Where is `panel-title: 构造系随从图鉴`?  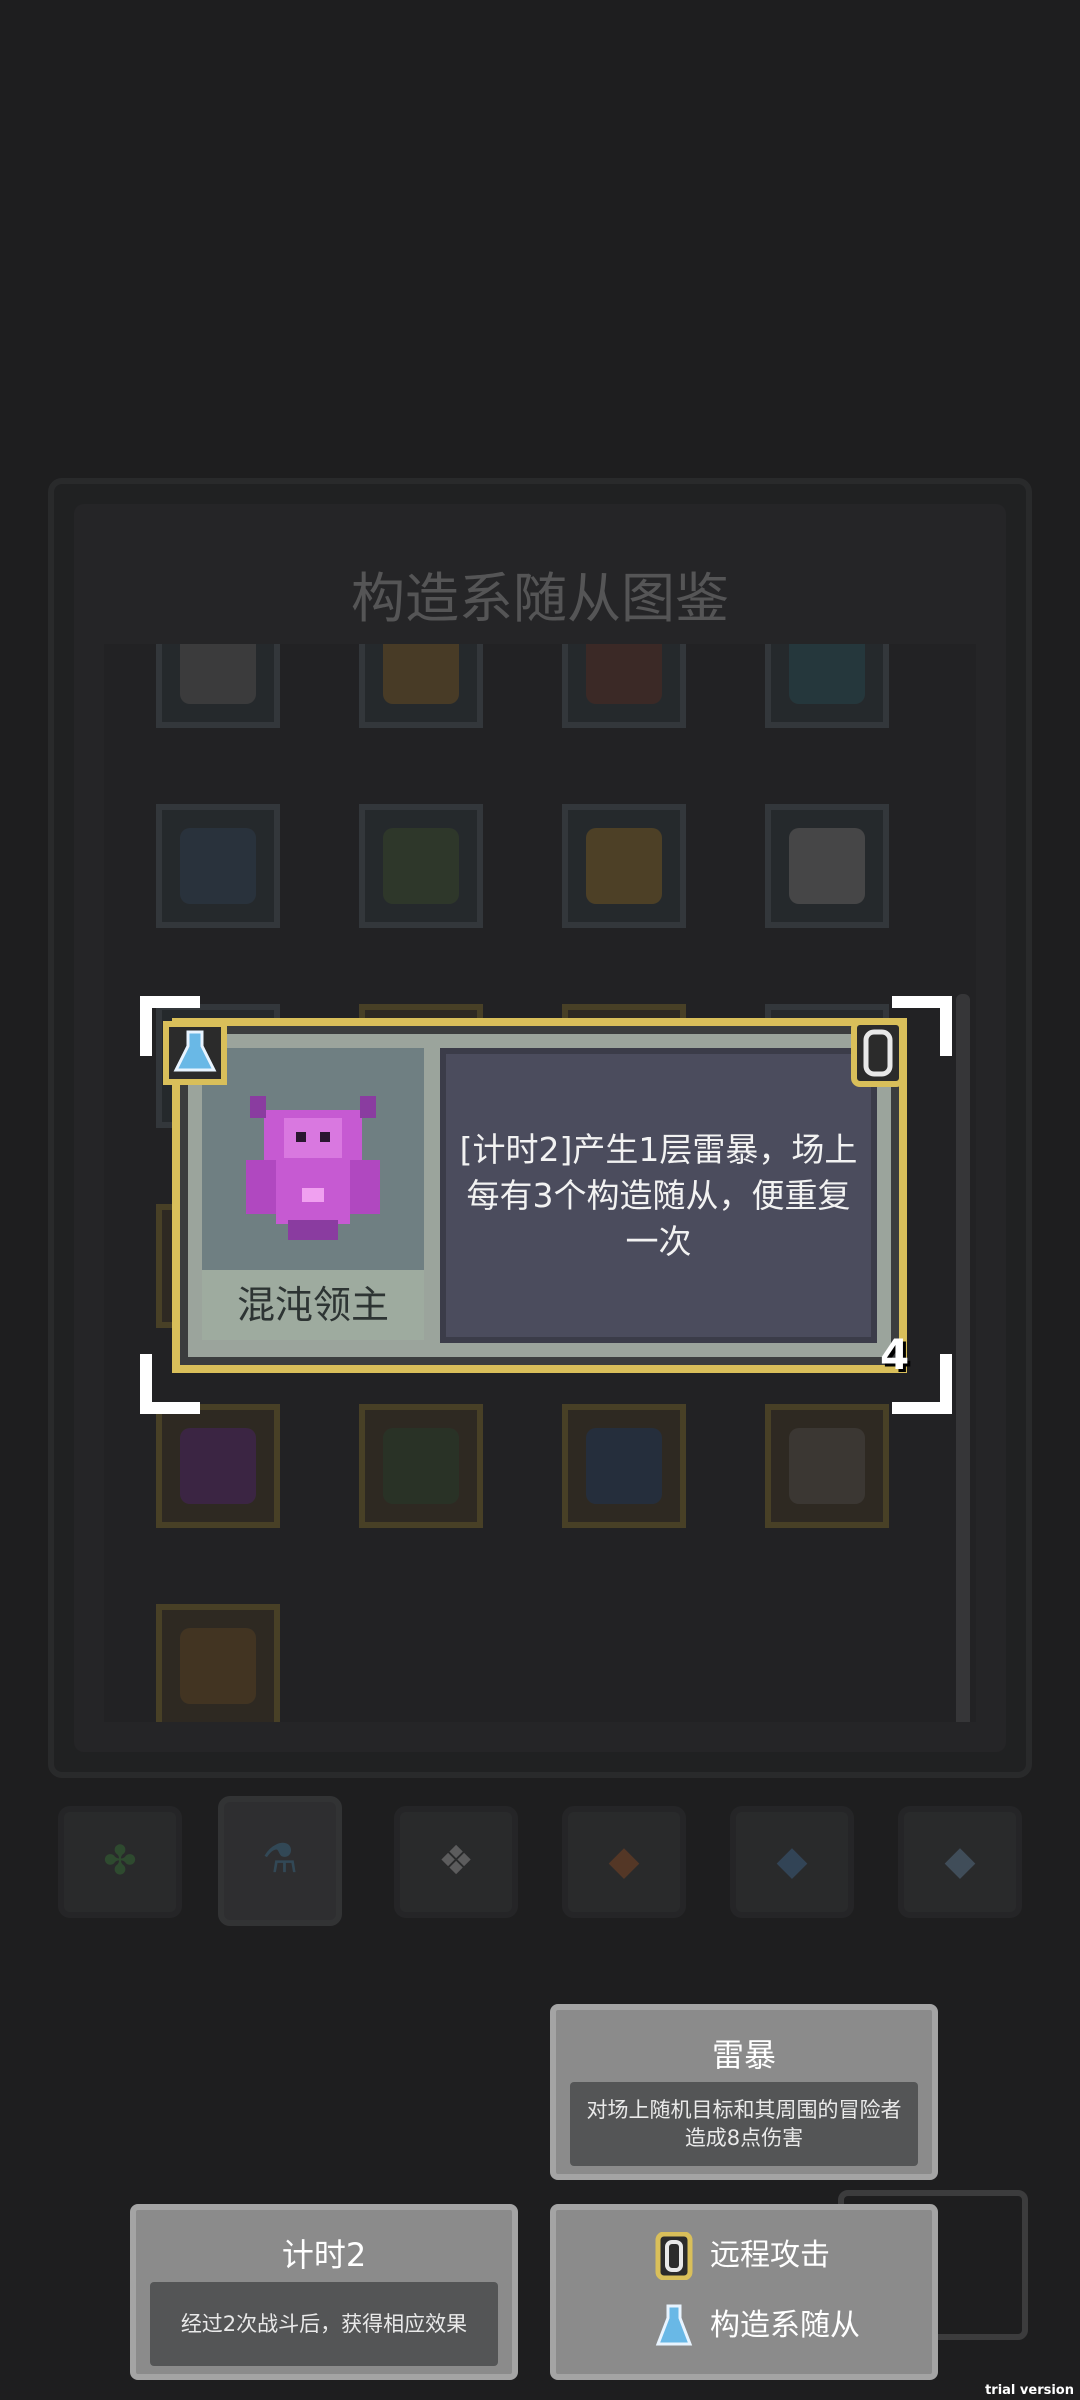
panel-title: 构造系随从图鉴 is located at coordinates (540, 598).